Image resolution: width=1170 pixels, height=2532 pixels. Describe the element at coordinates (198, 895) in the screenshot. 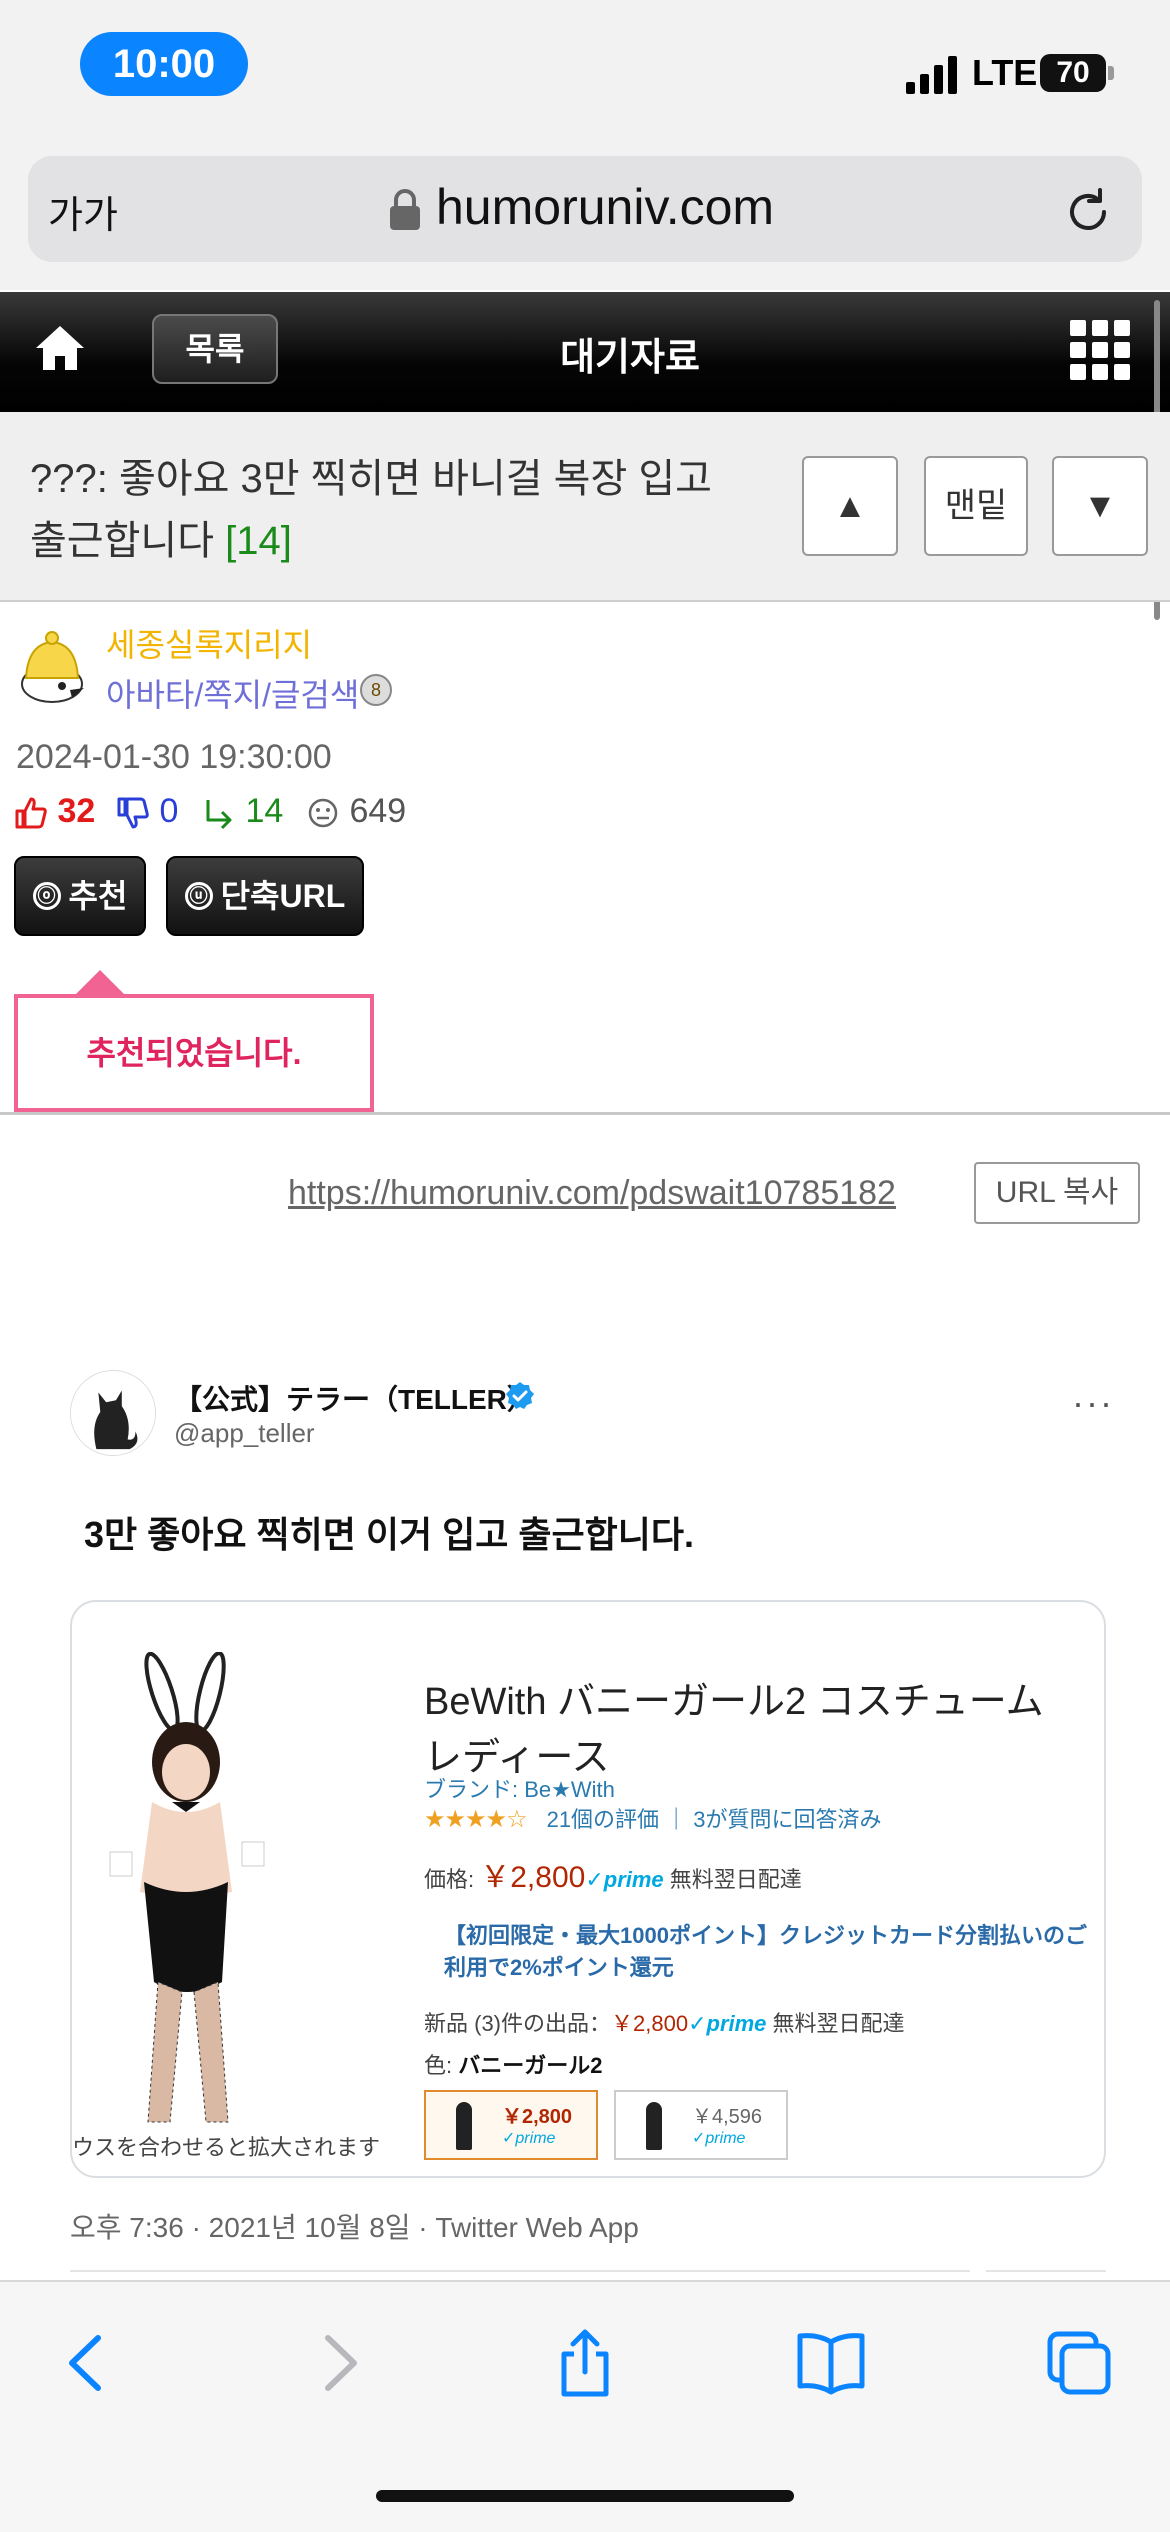

I see `short-url-icon: ⓤ` at that location.